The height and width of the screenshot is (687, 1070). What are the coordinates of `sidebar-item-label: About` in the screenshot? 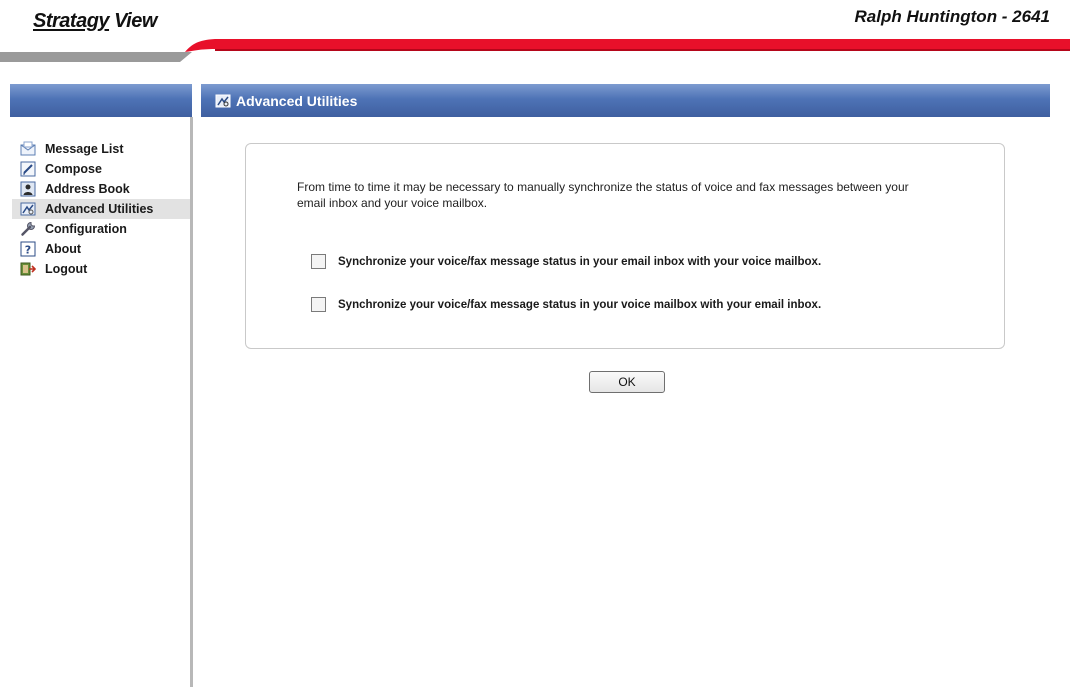 It's located at (63, 249).